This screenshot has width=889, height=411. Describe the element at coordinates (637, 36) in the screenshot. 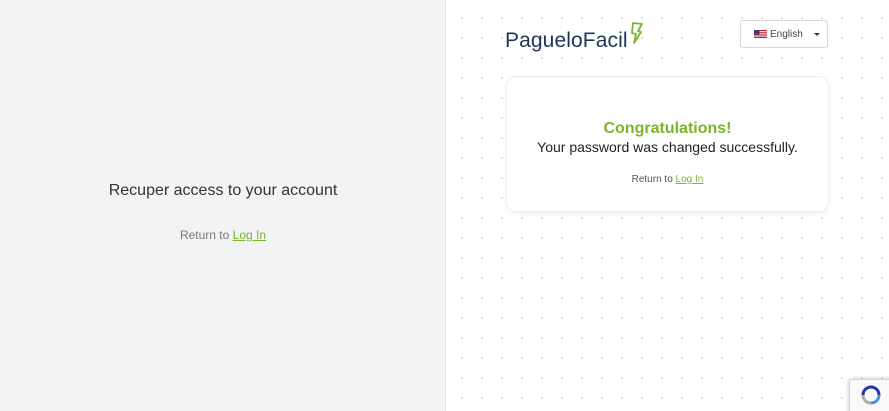

I see `logo-leaf-icon` at that location.